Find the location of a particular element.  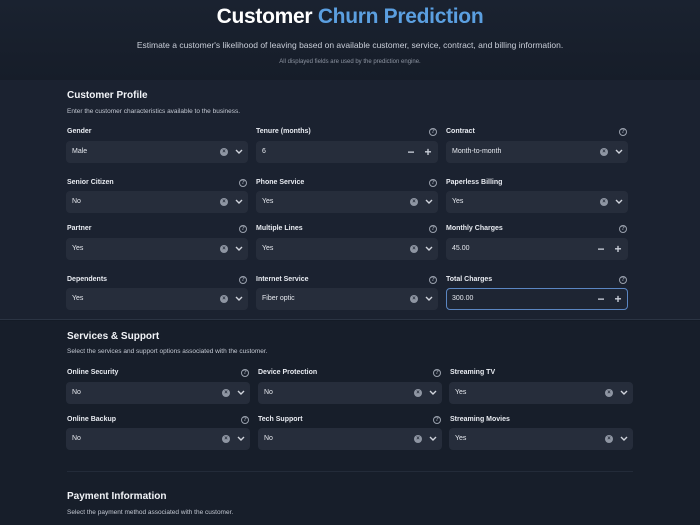

dependents-select: Yes × is located at coordinates (157, 299).